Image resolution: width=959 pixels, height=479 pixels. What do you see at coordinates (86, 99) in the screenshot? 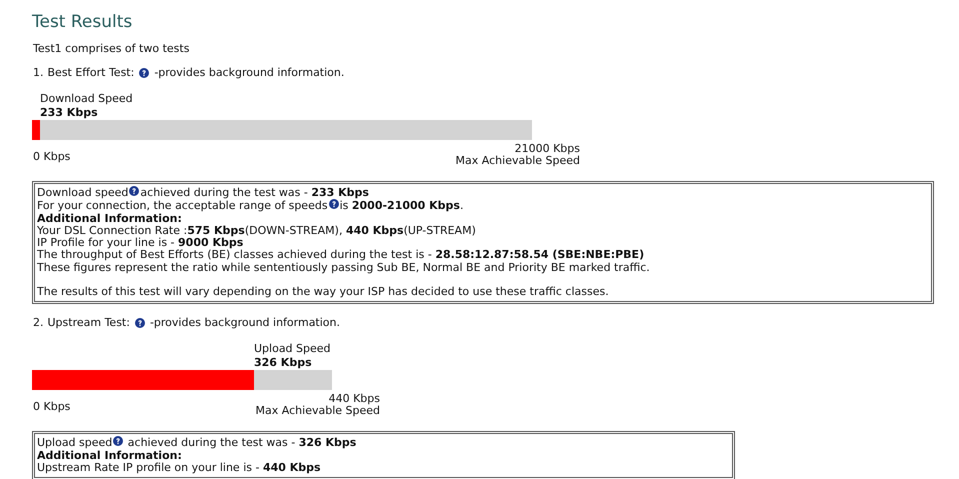
I see `meter-label: Download Speed` at bounding box center [86, 99].